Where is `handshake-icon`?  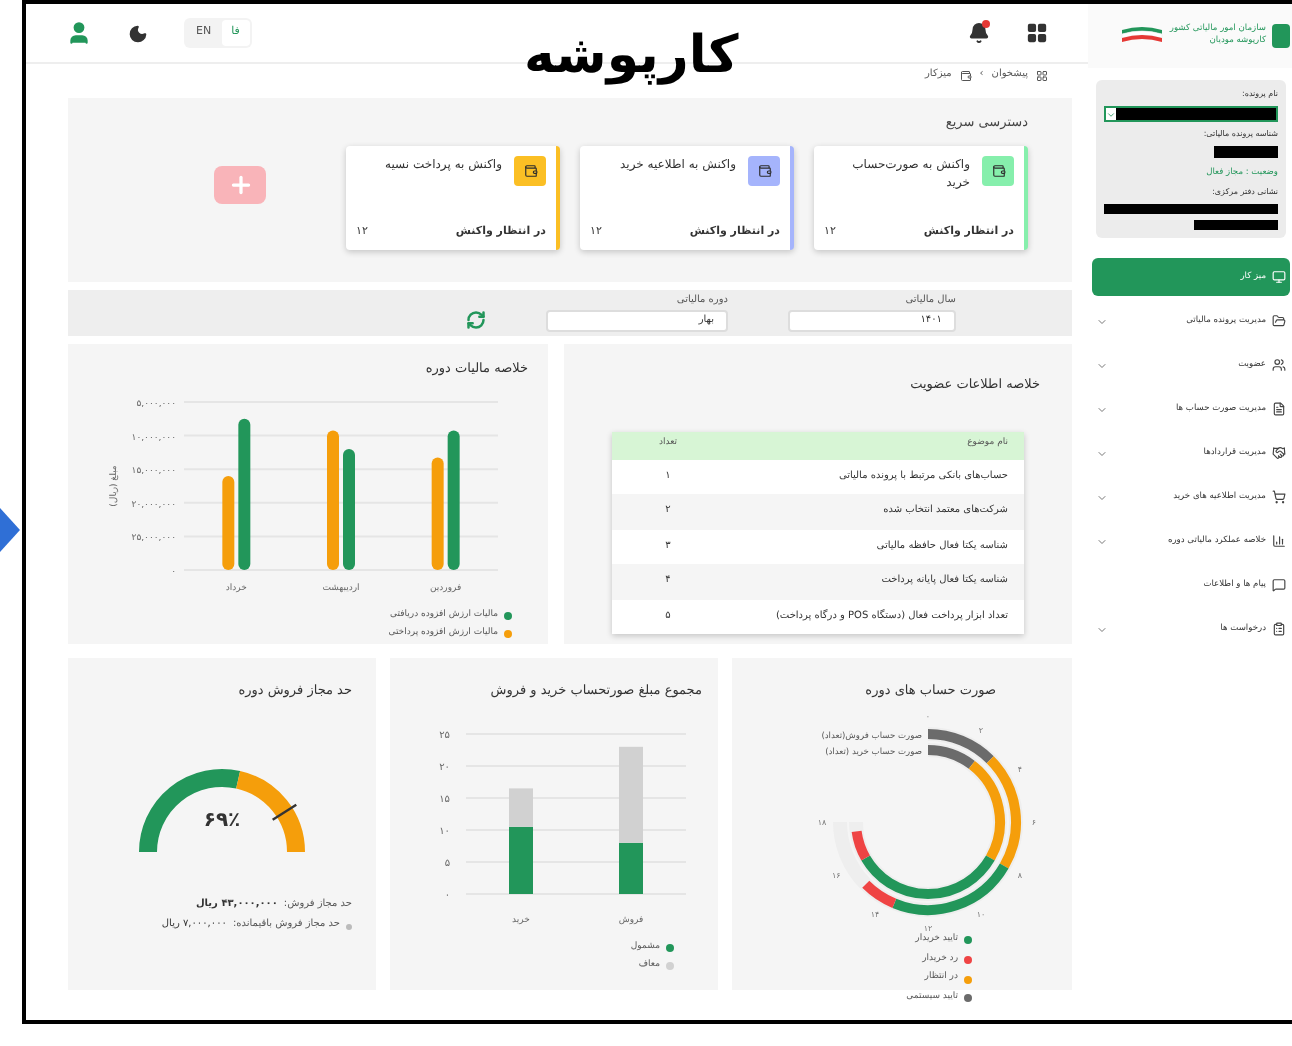 handshake-icon is located at coordinates (1279, 453).